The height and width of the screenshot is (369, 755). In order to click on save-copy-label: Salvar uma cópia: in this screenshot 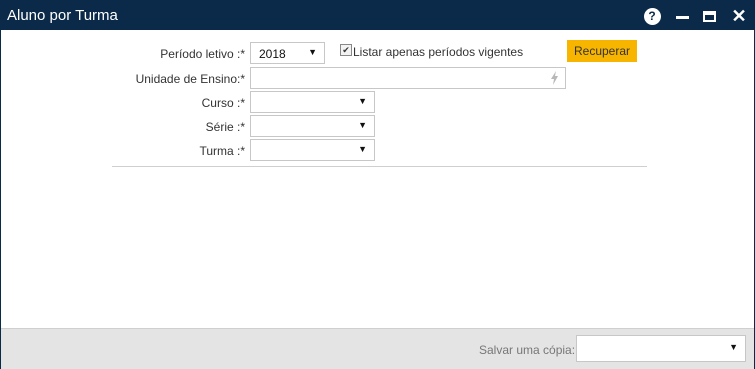, I will do `click(527, 350)`.